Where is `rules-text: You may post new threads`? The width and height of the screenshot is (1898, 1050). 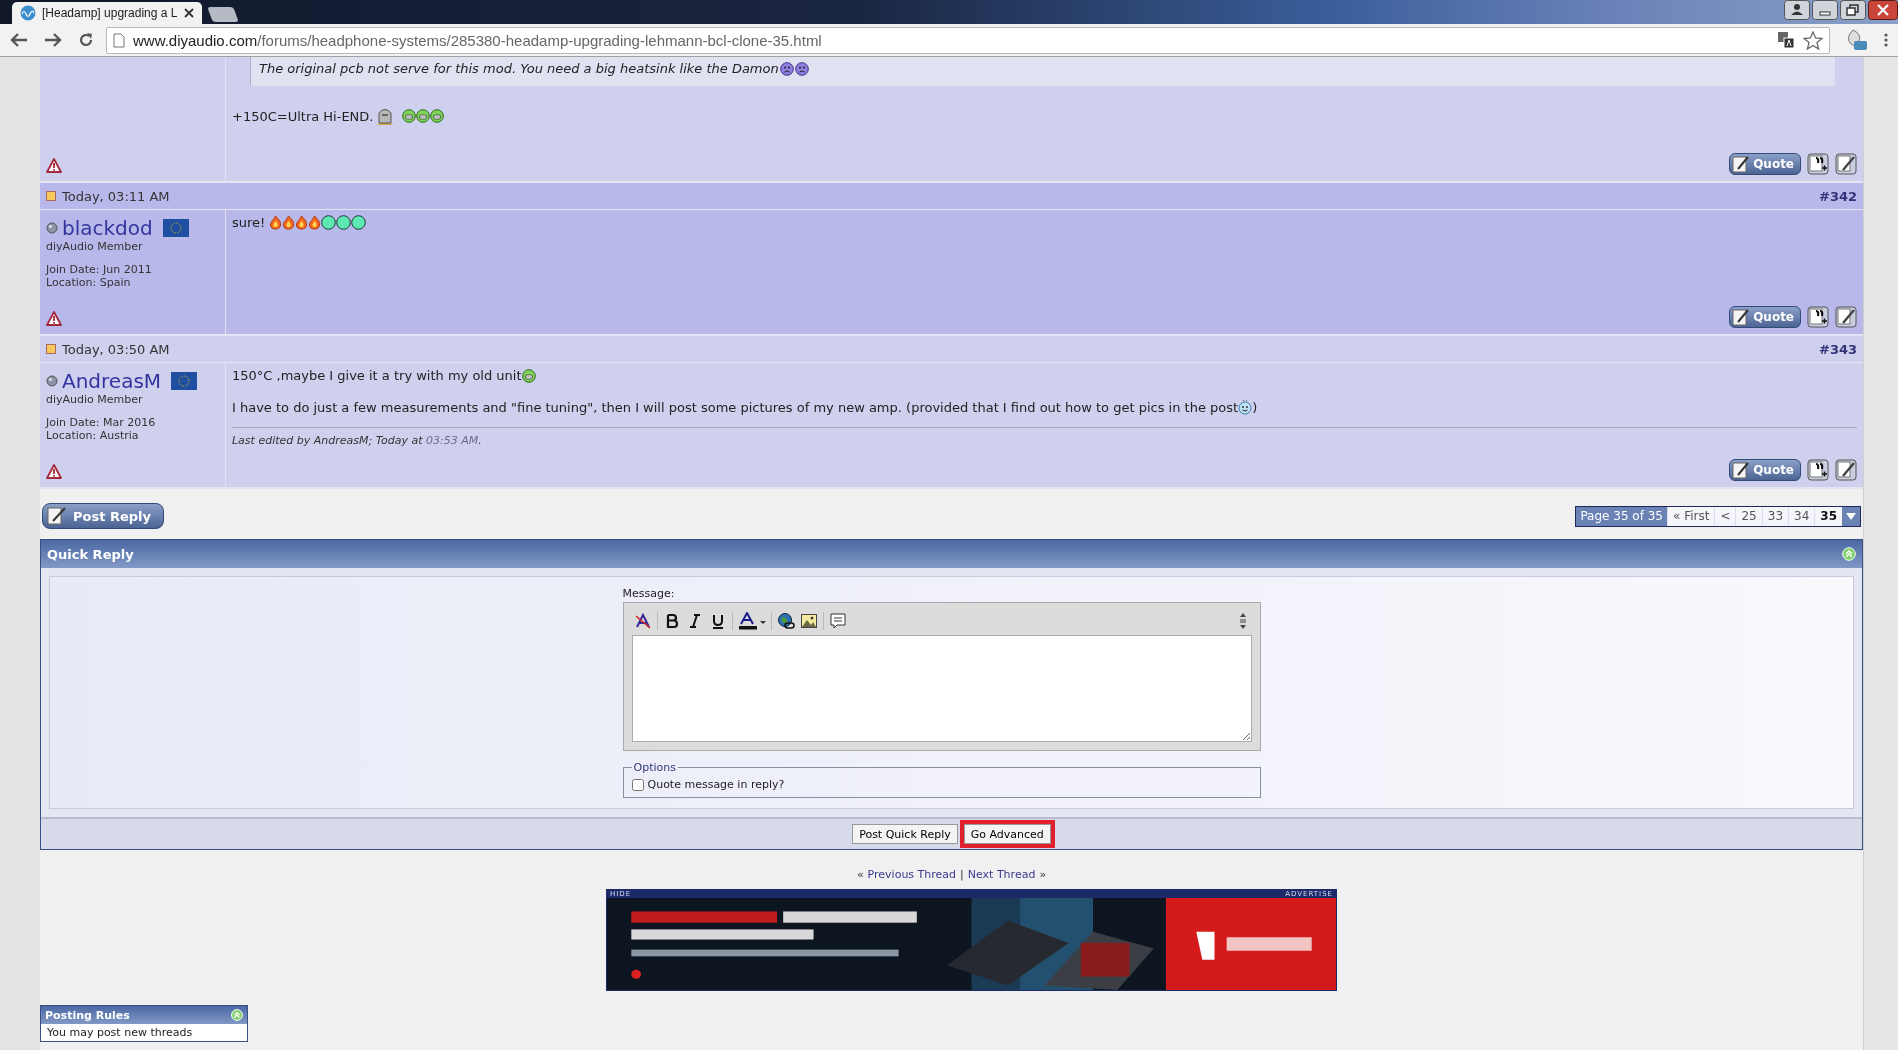 rules-text: You may post new threads is located at coordinates (120, 1033).